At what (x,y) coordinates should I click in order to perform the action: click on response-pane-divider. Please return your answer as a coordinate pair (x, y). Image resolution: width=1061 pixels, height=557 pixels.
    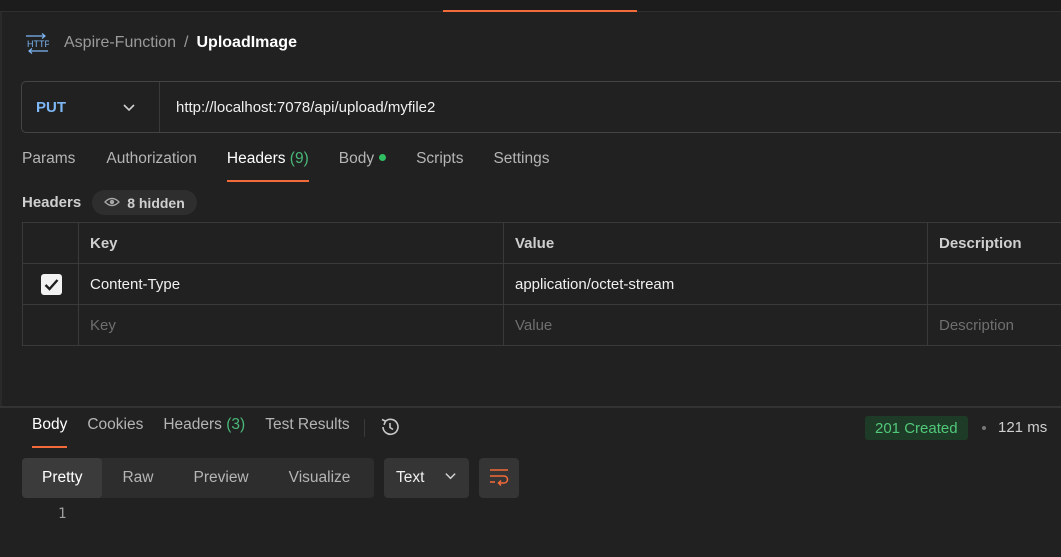
    Looking at the image, I should click on (530, 407).